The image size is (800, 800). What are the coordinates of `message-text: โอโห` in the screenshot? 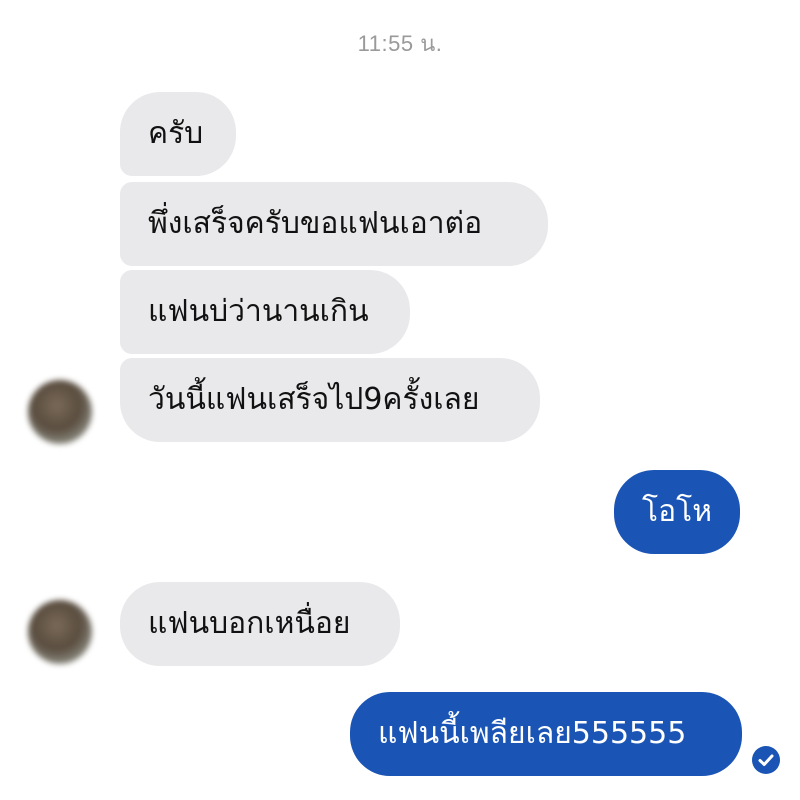 It's located at (677, 511).